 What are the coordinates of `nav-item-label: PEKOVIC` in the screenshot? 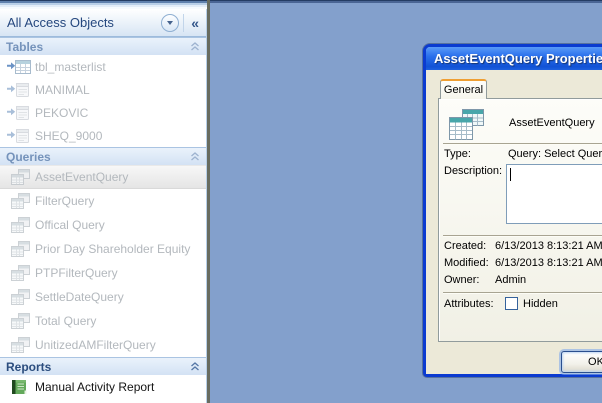 It's located at (62, 112).